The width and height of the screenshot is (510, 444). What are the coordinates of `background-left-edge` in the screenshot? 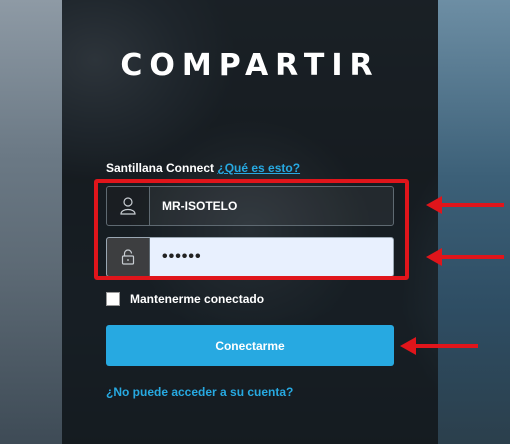 It's located at (31, 222).